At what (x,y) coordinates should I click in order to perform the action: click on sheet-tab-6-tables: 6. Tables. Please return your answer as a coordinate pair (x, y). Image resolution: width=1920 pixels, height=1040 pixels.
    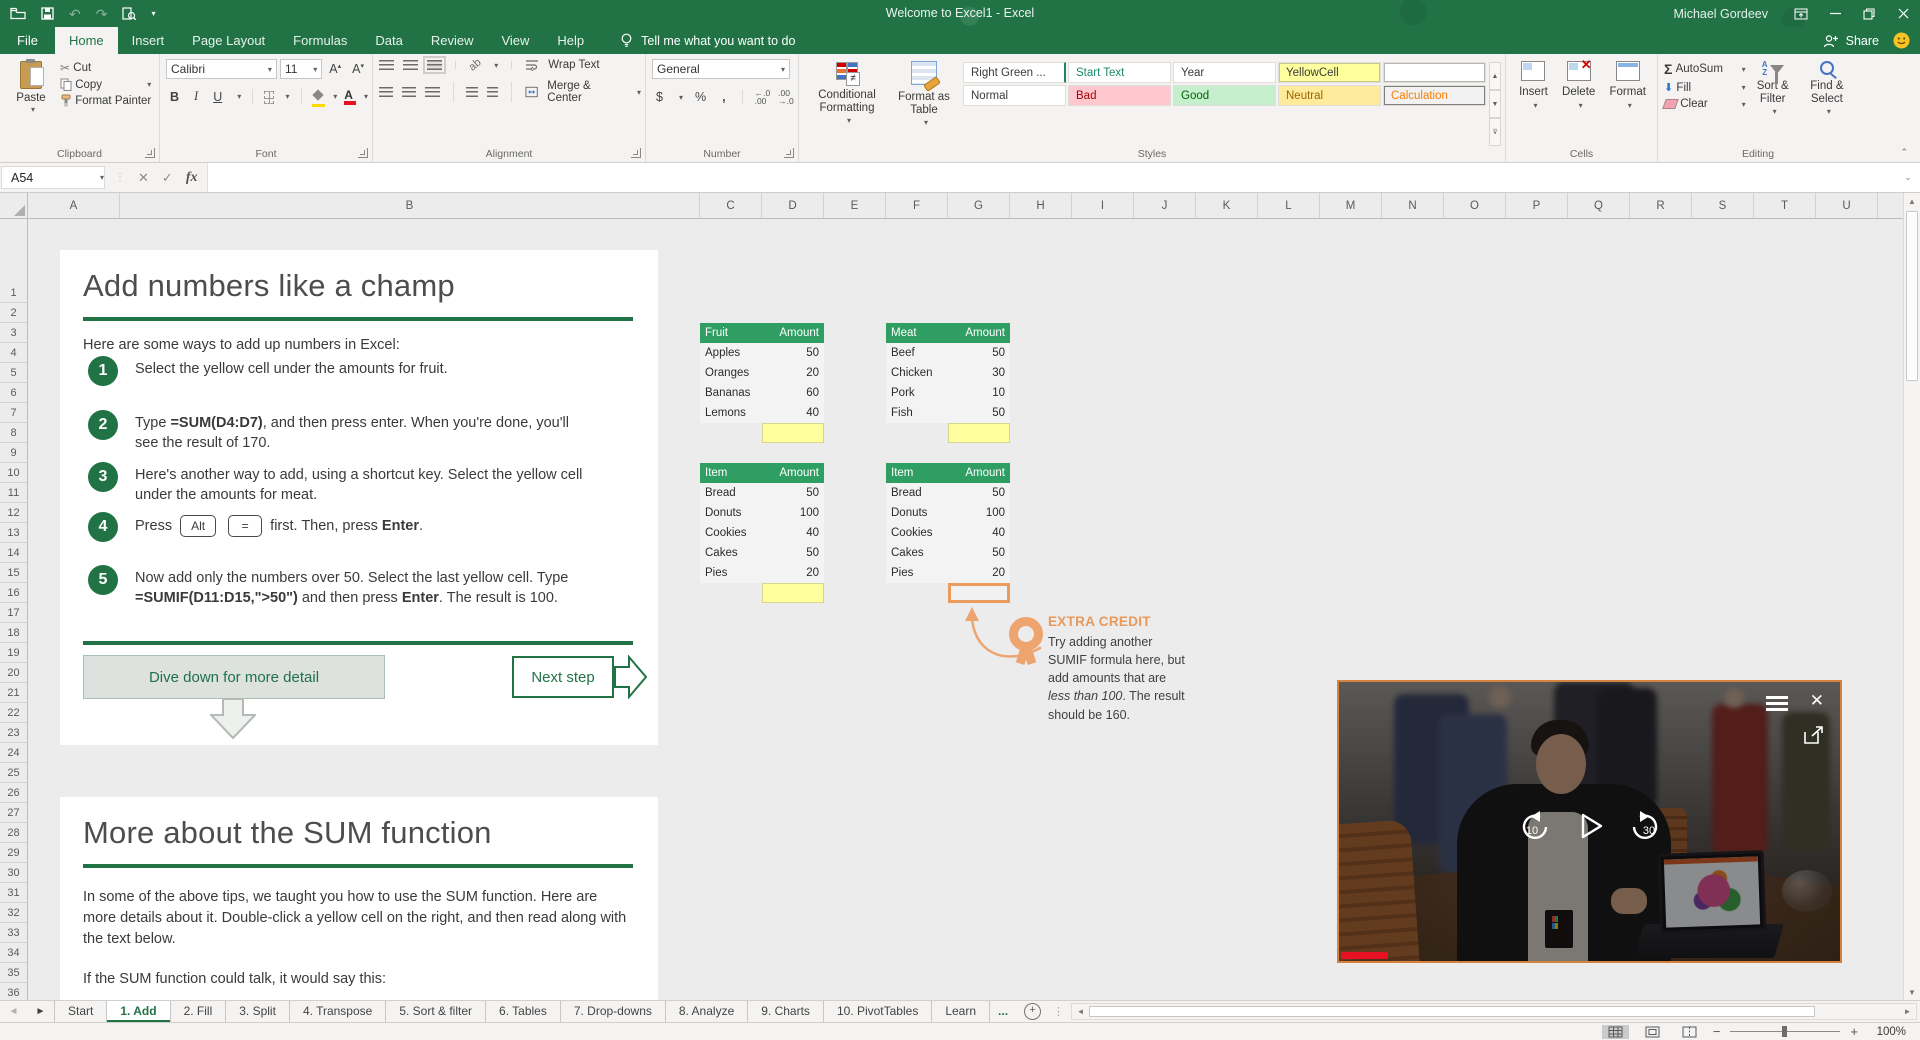
    Looking at the image, I should click on (523, 1011).